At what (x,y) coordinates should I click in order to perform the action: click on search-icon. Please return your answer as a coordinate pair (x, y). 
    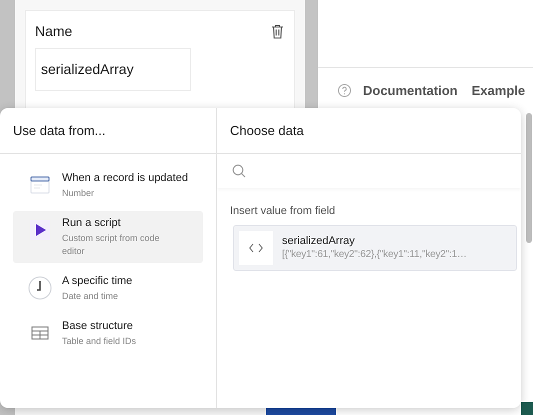
    Looking at the image, I should click on (239, 171).